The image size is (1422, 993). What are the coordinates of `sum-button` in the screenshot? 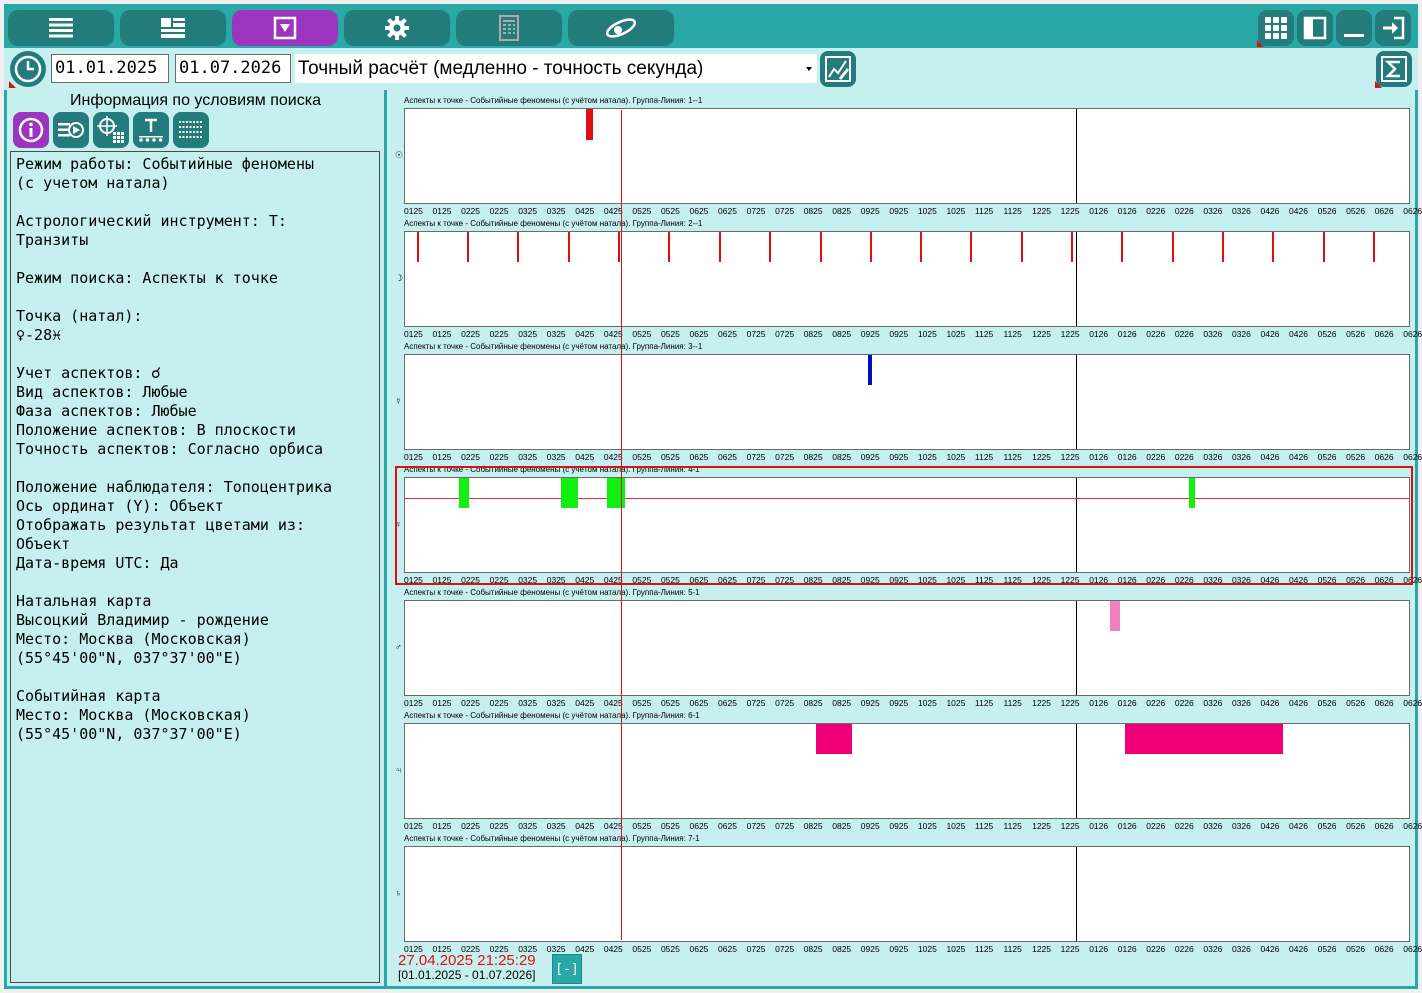 It's located at (1393, 69).